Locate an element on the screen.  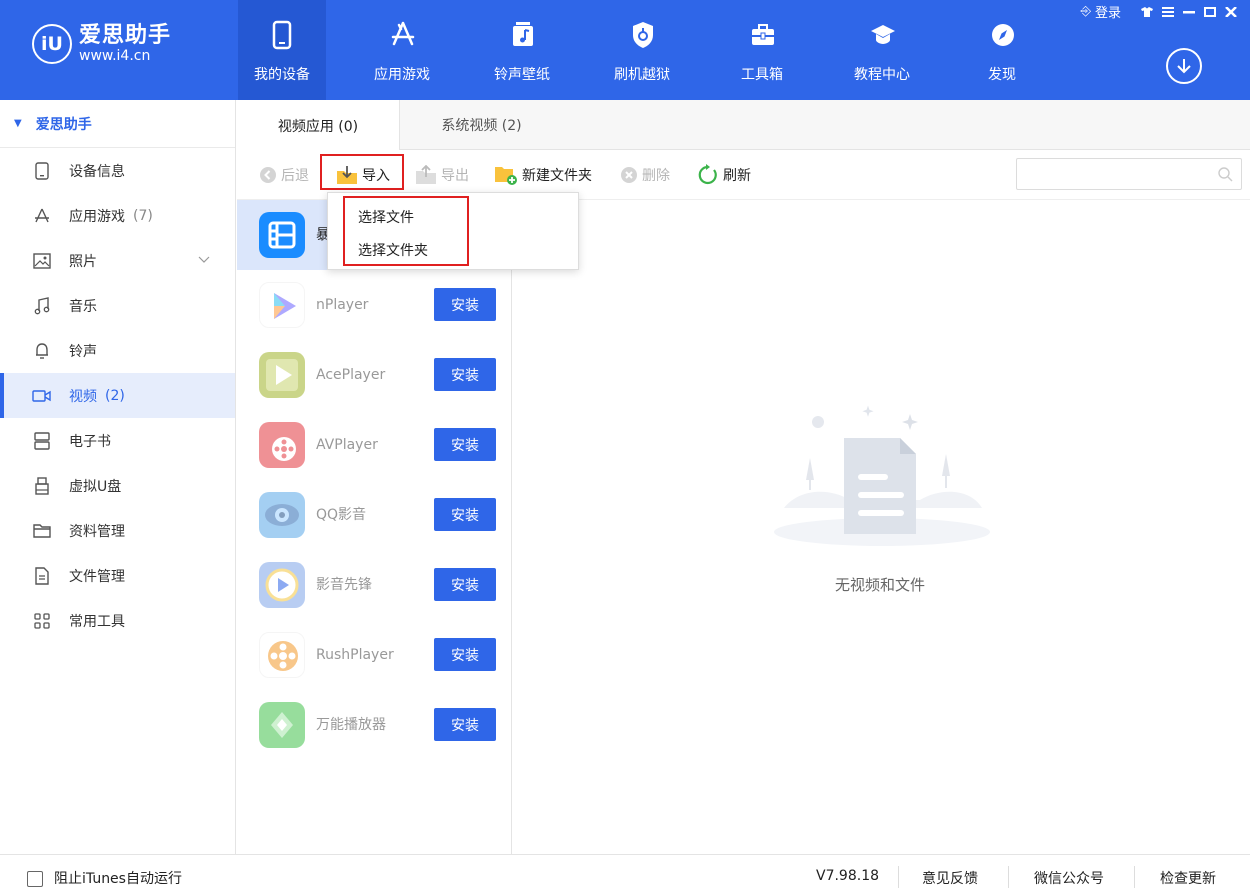
sidebar-item-apps: 应用游戏 (7) is located at coordinates (117, 215).